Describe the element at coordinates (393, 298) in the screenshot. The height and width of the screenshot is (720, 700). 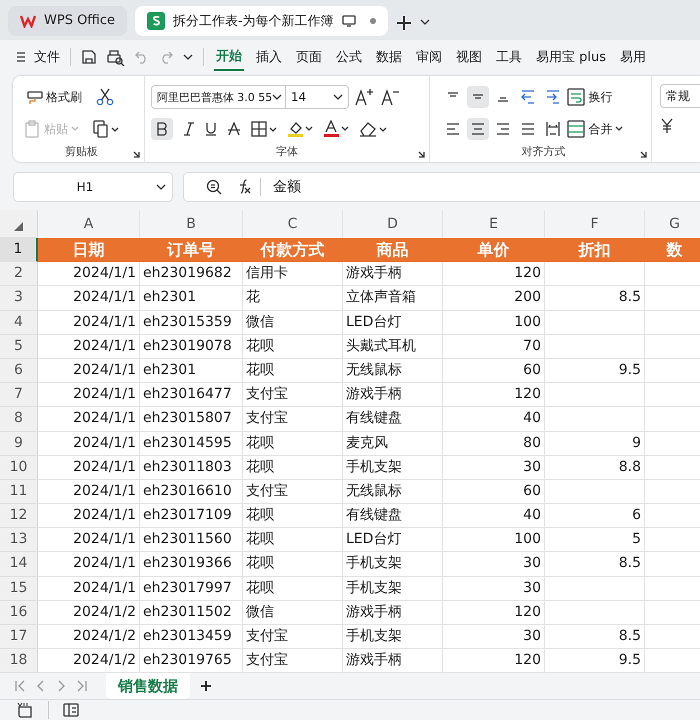
I see `table-cell: 立体声音箱` at that location.